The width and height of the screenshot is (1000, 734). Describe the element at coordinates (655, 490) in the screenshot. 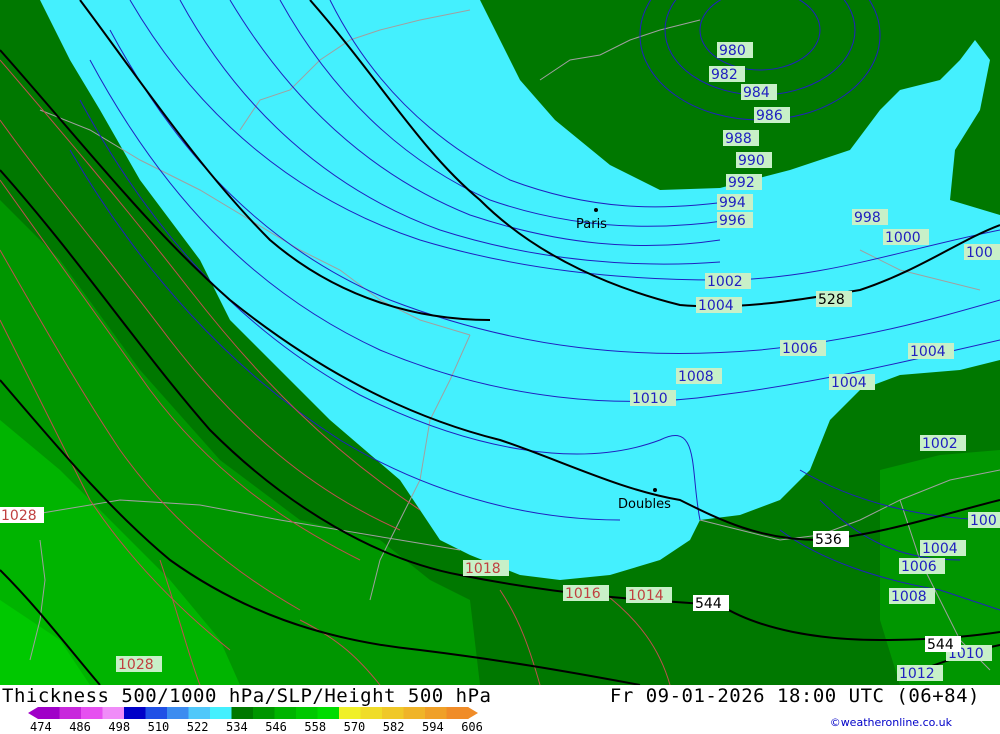

I see `doubles-marker` at that location.